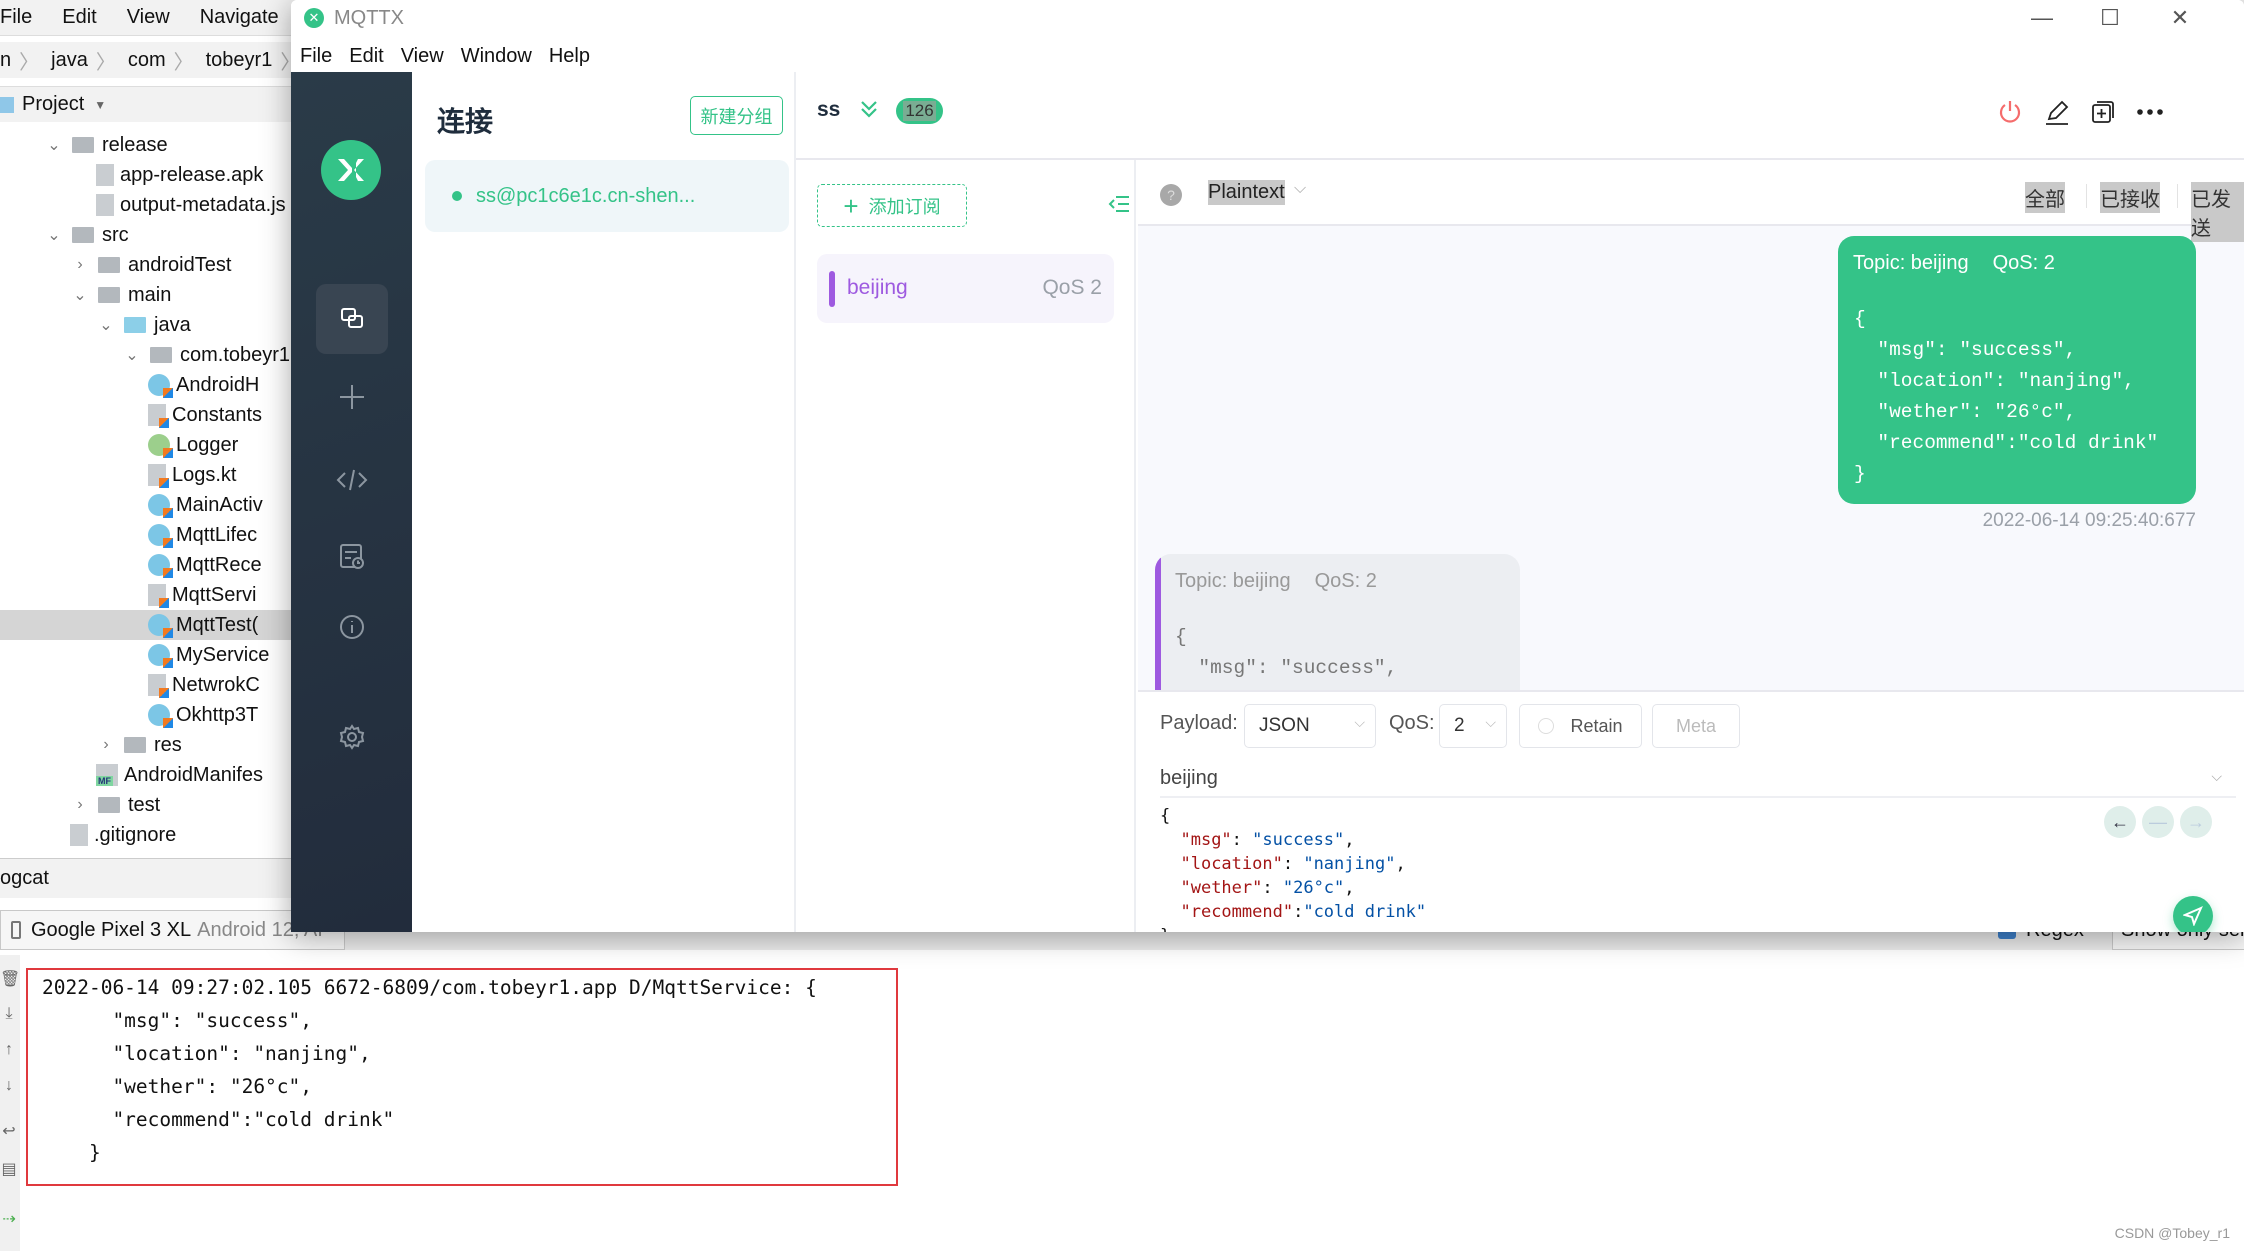  I want to click on more-options-button, so click(2150, 112).